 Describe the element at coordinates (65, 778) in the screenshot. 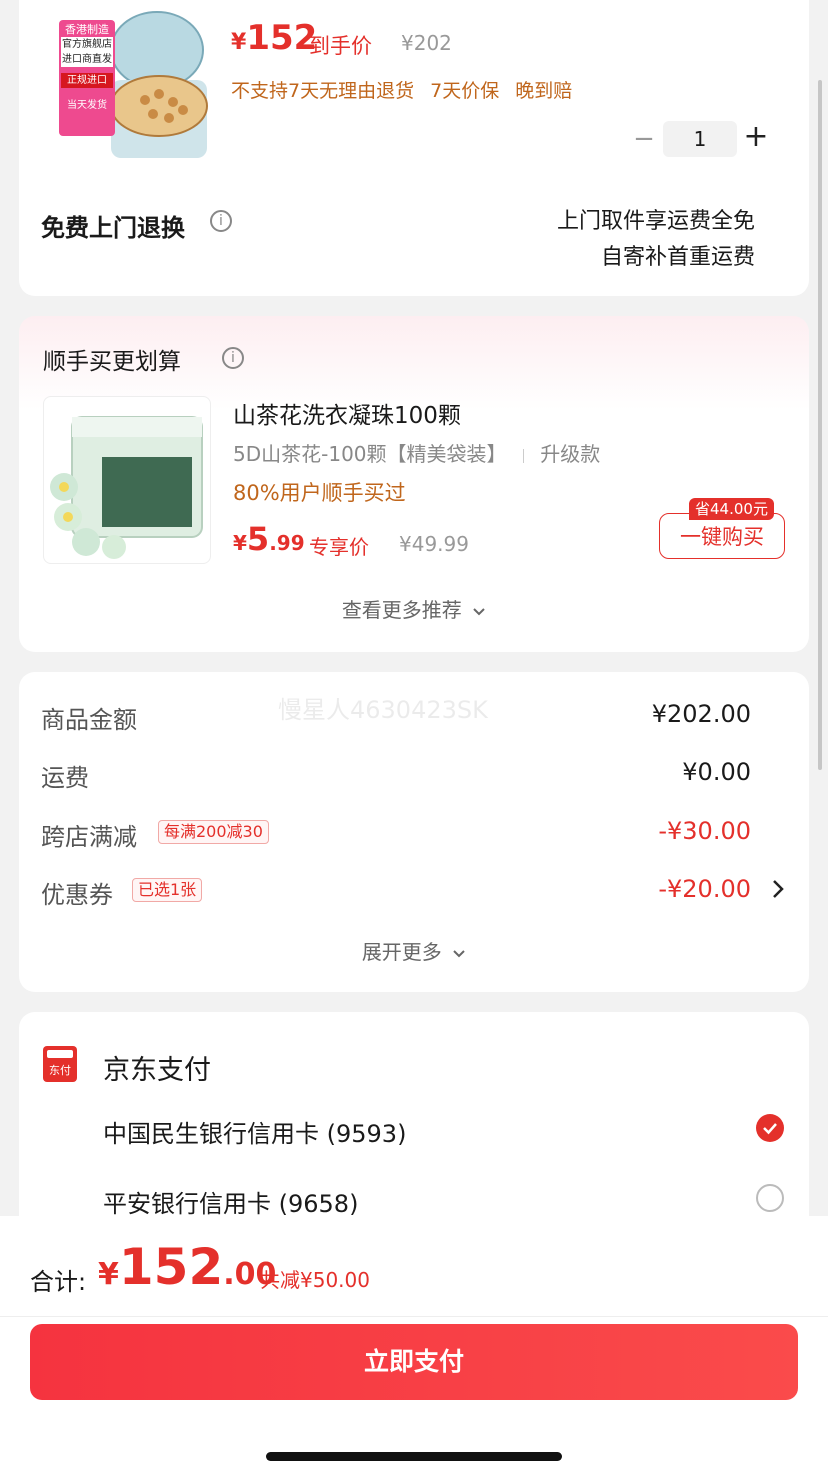

I see `summary-label-shipping: 运费` at that location.